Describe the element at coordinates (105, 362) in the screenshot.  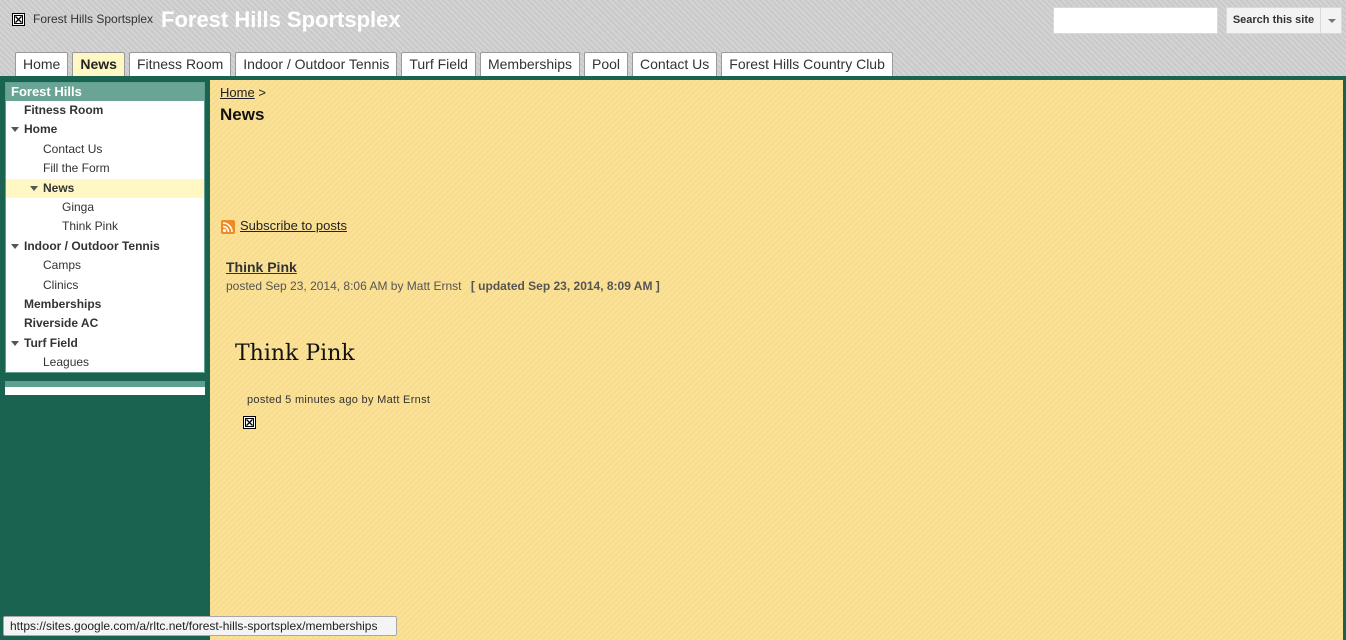
I see `sidebar-item-leagues: Leagues` at that location.